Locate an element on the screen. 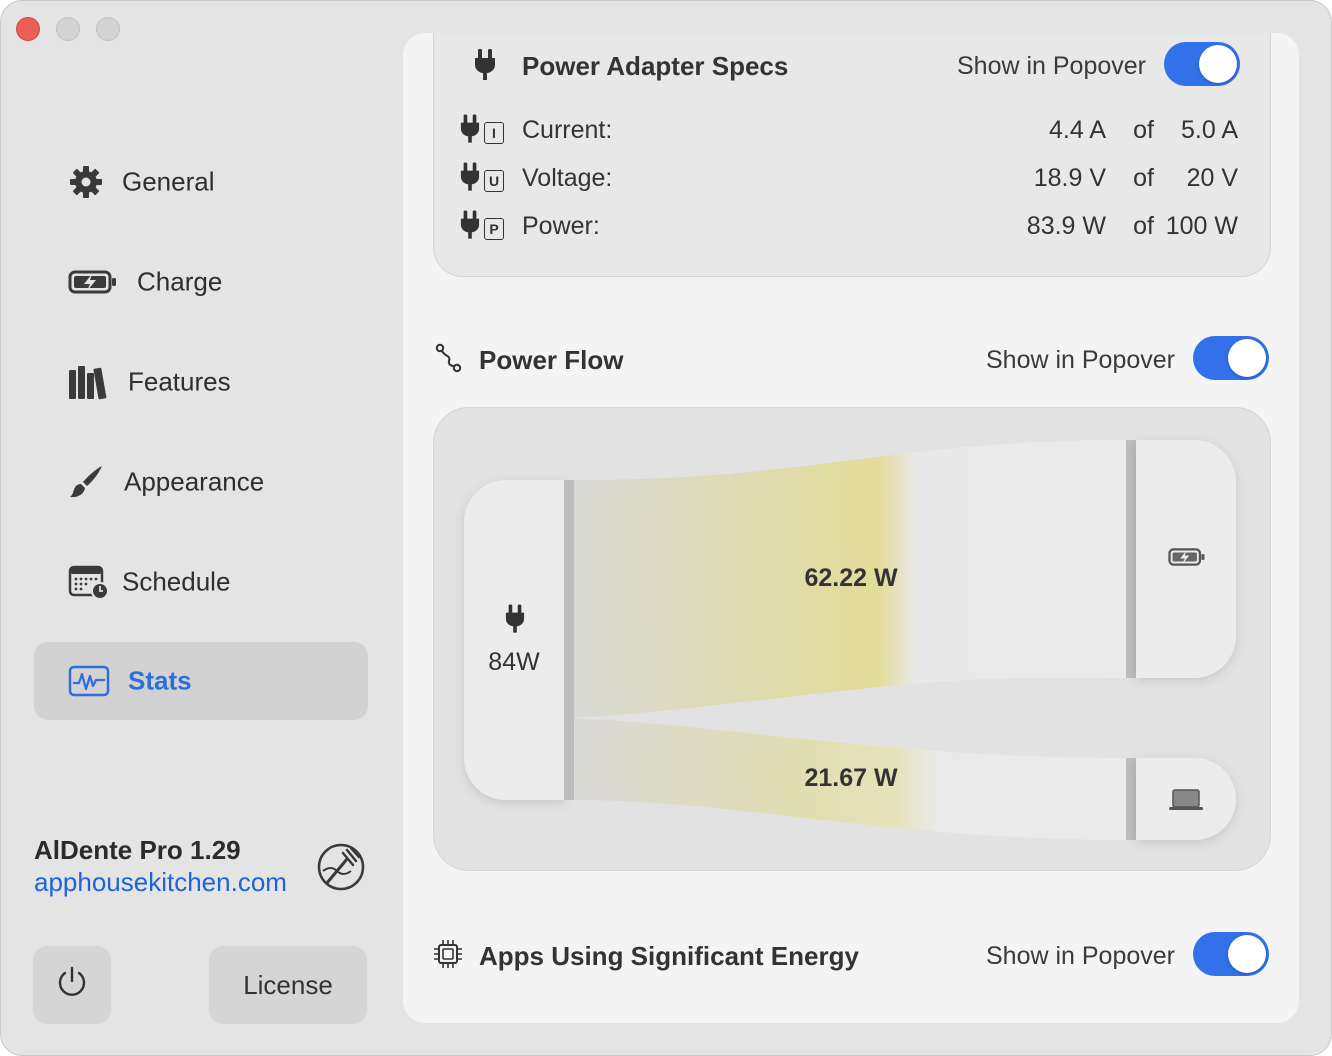  window-controls is located at coordinates (68, 29).